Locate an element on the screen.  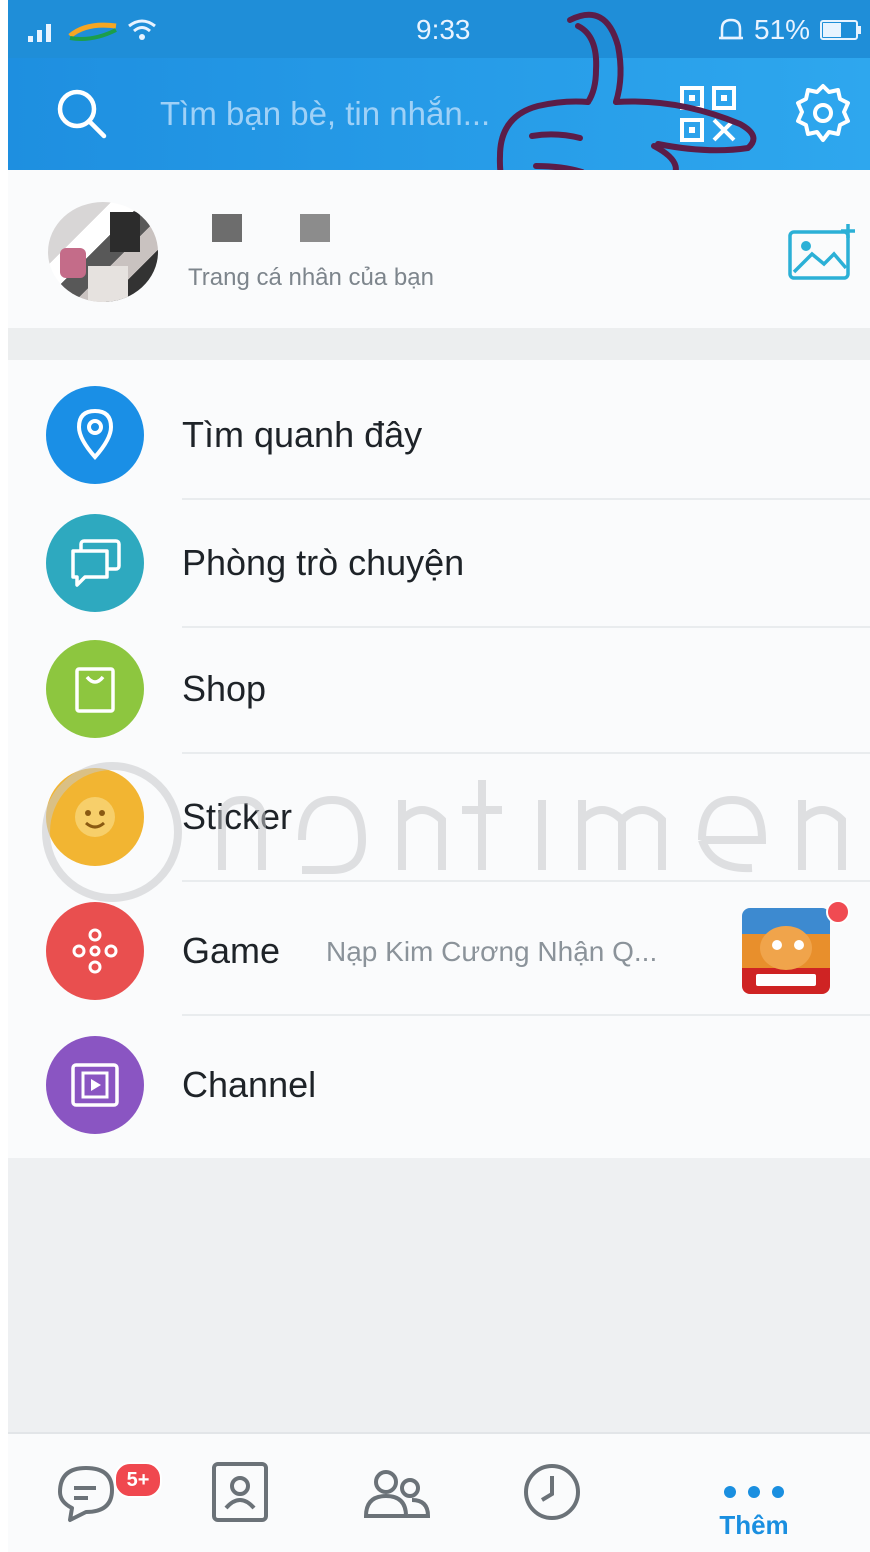
menu-item-channel: Channel is located at coordinates (439, 1085).